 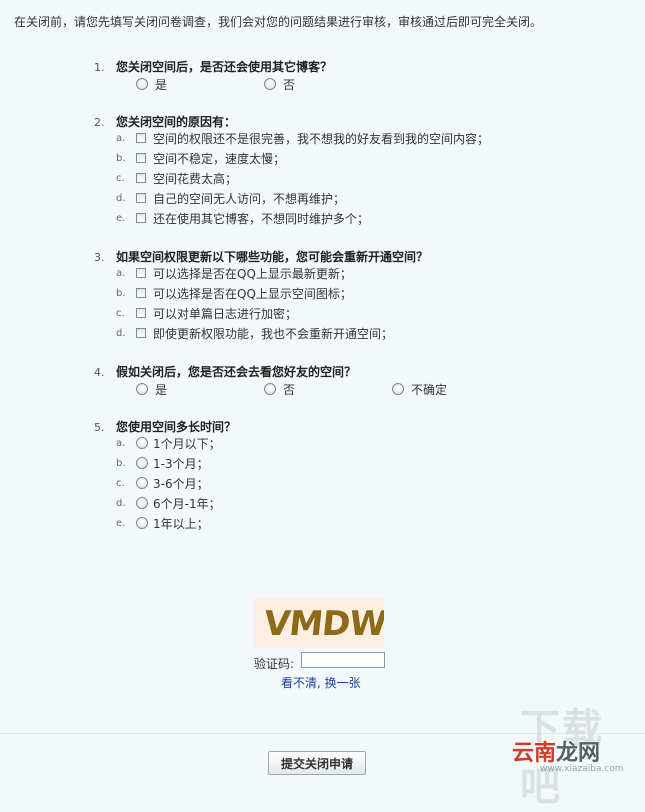 What do you see at coordinates (429, 390) in the screenshot?
I see `option-label: 不确定` at bounding box center [429, 390].